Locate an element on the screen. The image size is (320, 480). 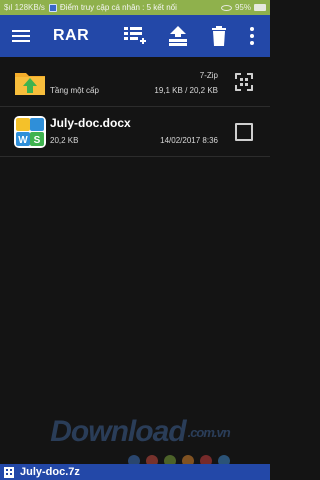
bottom-bar: July-doc.7z is located at coordinates (135, 472).